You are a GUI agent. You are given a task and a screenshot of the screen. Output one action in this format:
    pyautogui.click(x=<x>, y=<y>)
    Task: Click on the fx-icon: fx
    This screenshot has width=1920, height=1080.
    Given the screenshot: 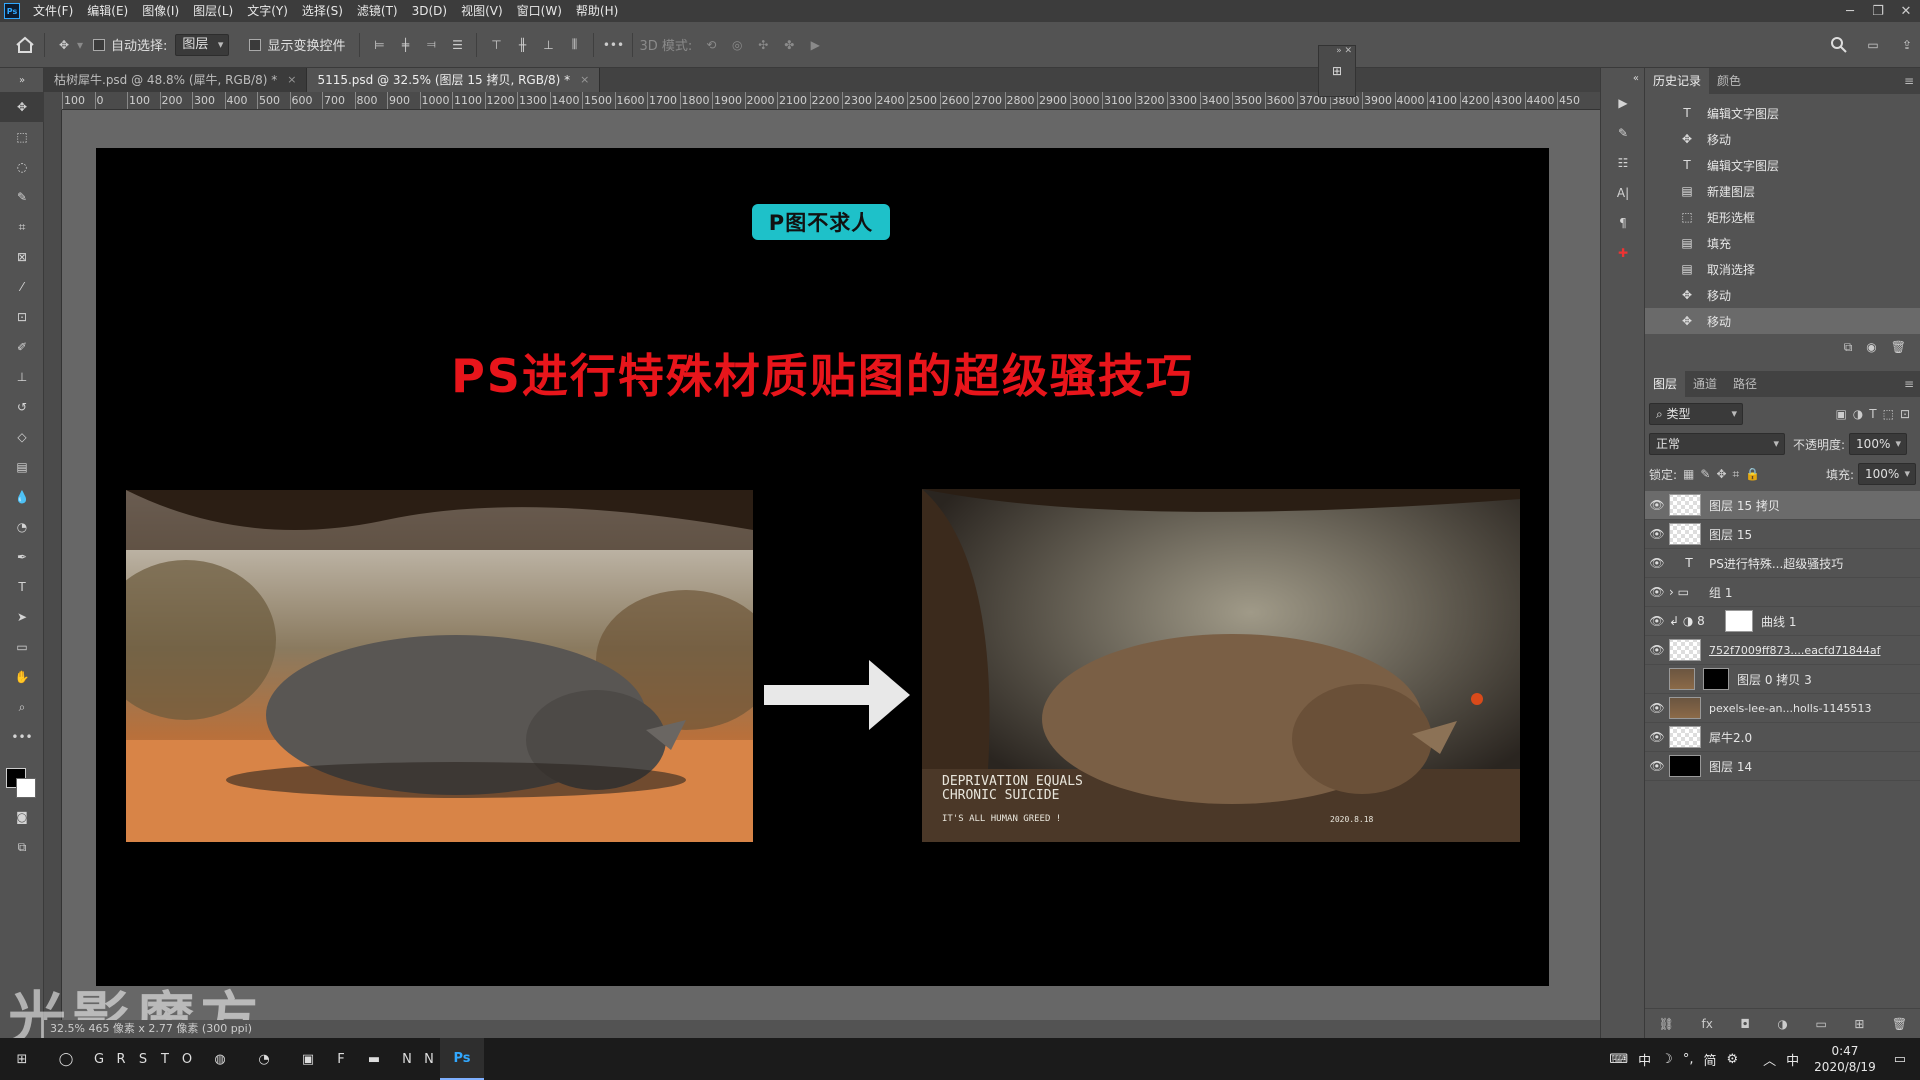 What is the action you would take?
    pyautogui.click(x=1707, y=1024)
    